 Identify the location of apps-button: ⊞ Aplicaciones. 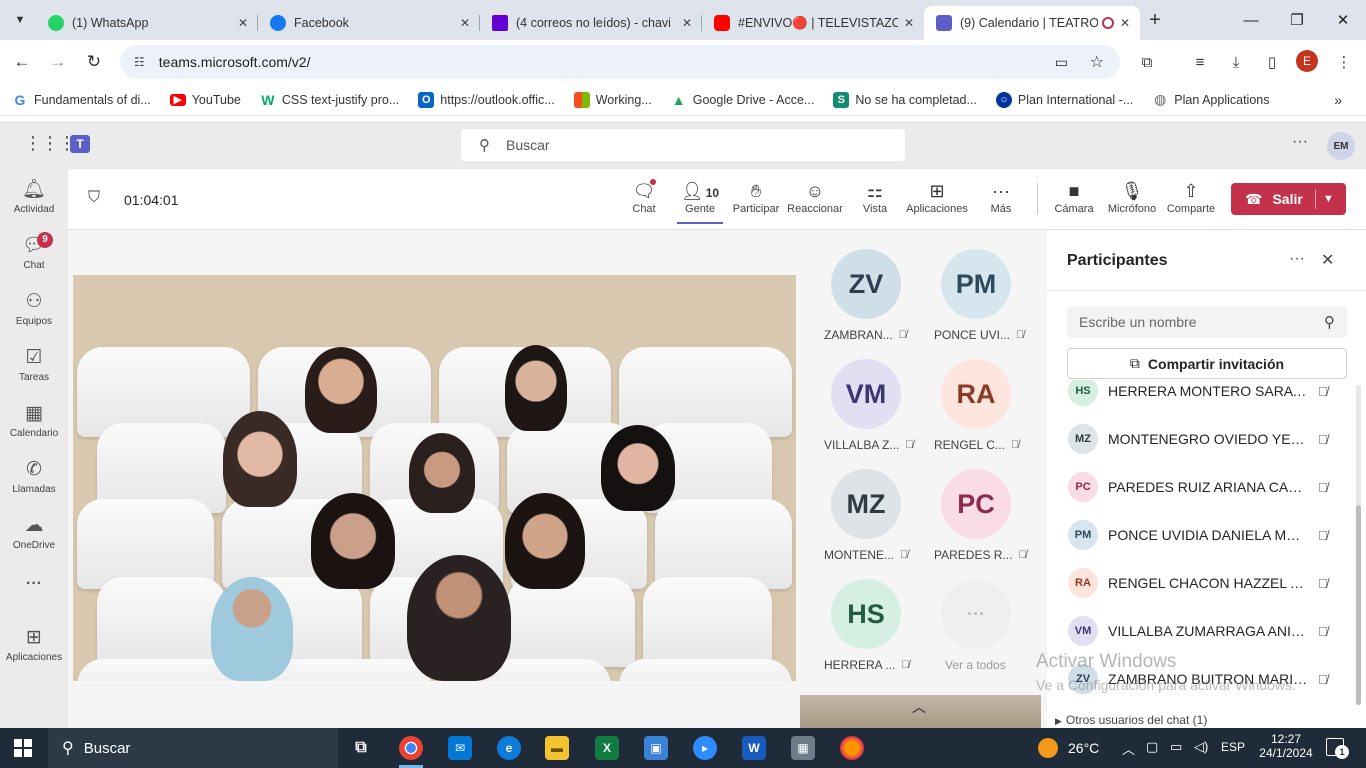
(937, 197).